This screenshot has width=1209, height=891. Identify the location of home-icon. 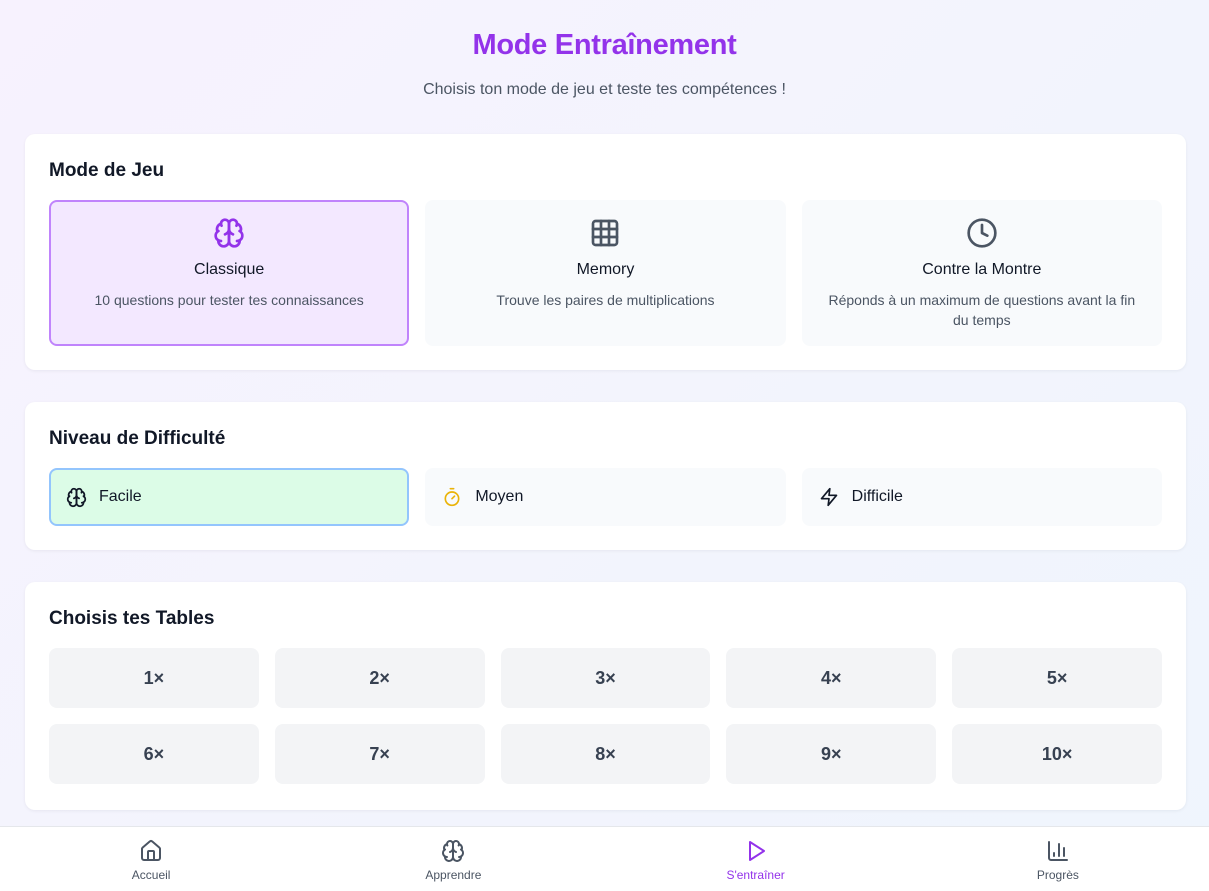
(151, 851).